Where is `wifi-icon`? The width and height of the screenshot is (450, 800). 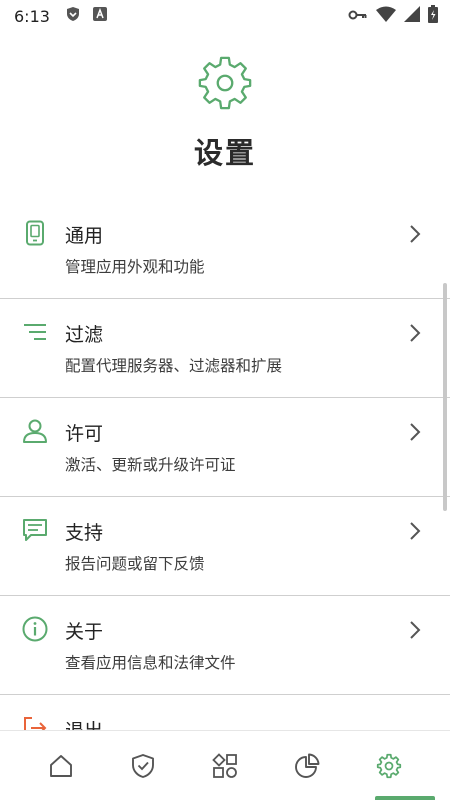
wifi-icon is located at coordinates (386, 16).